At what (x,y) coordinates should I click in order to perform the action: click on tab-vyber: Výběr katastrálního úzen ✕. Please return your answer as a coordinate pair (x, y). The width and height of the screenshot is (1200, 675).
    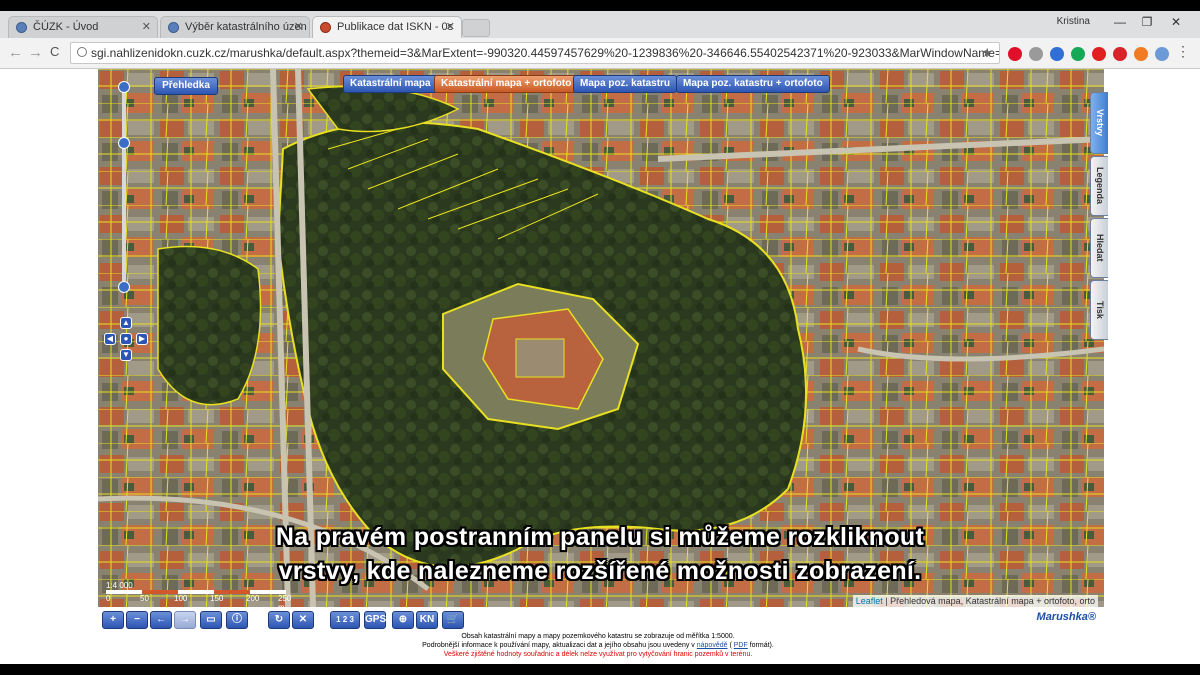
    Looking at the image, I should click on (235, 27).